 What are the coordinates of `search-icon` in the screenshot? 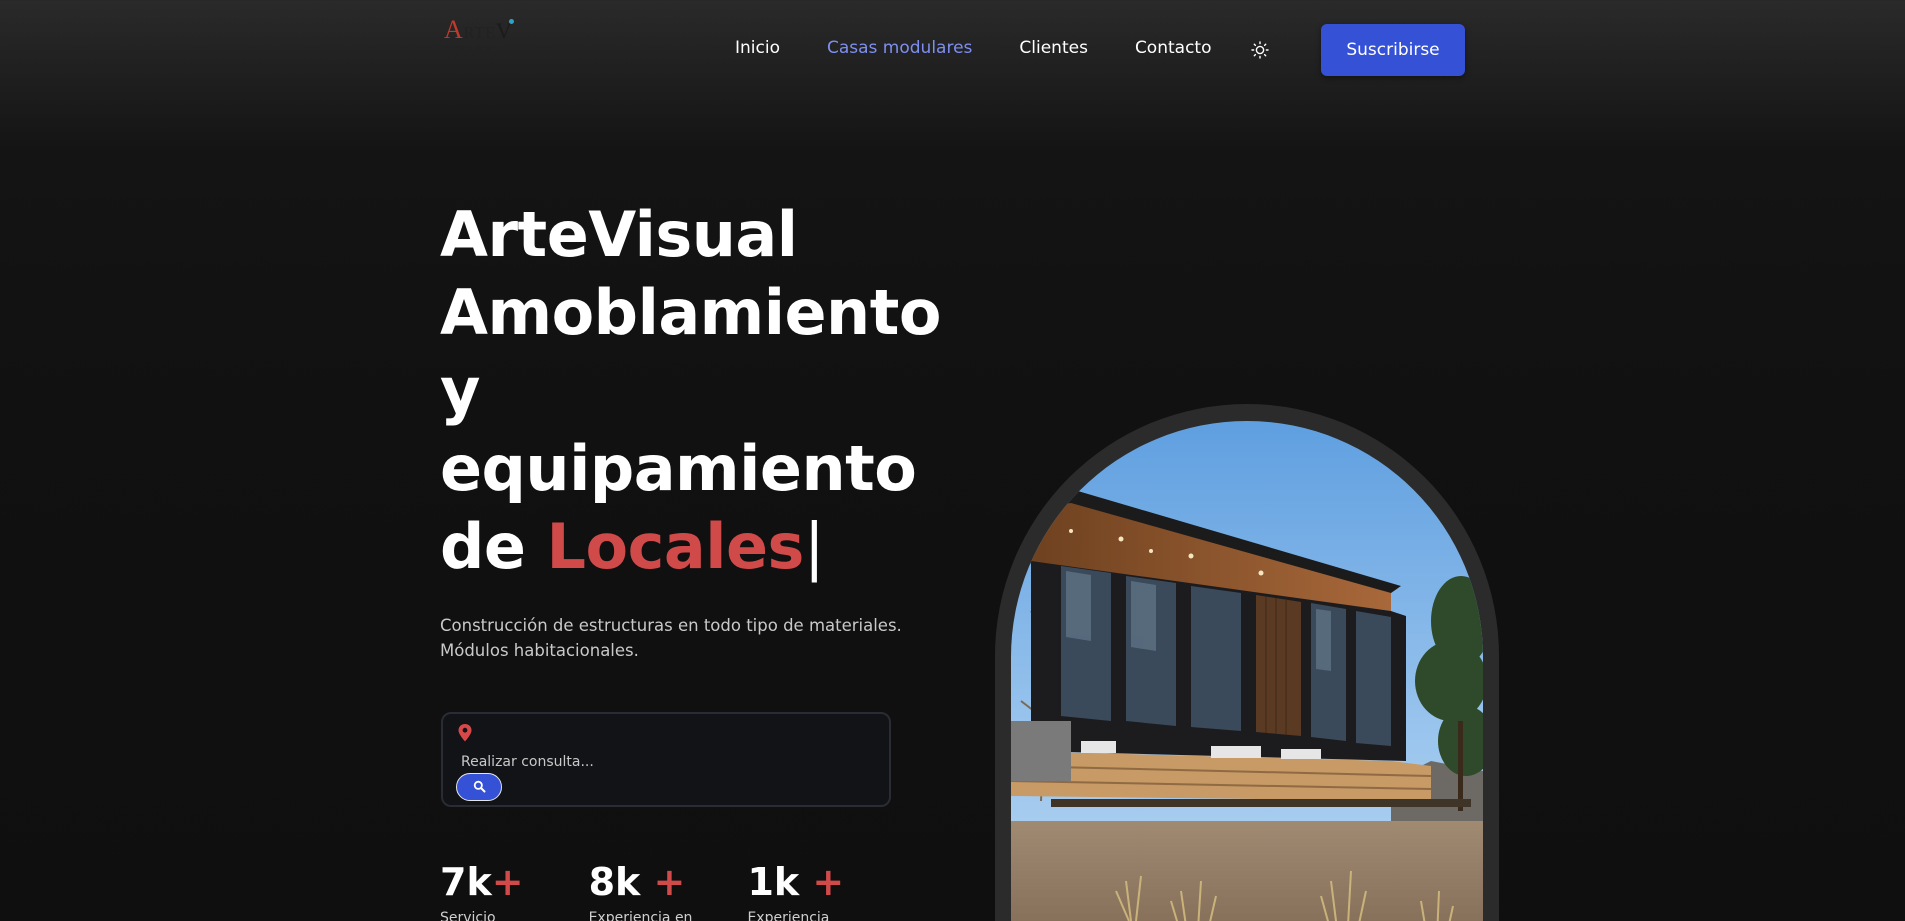 It's located at (479, 787).